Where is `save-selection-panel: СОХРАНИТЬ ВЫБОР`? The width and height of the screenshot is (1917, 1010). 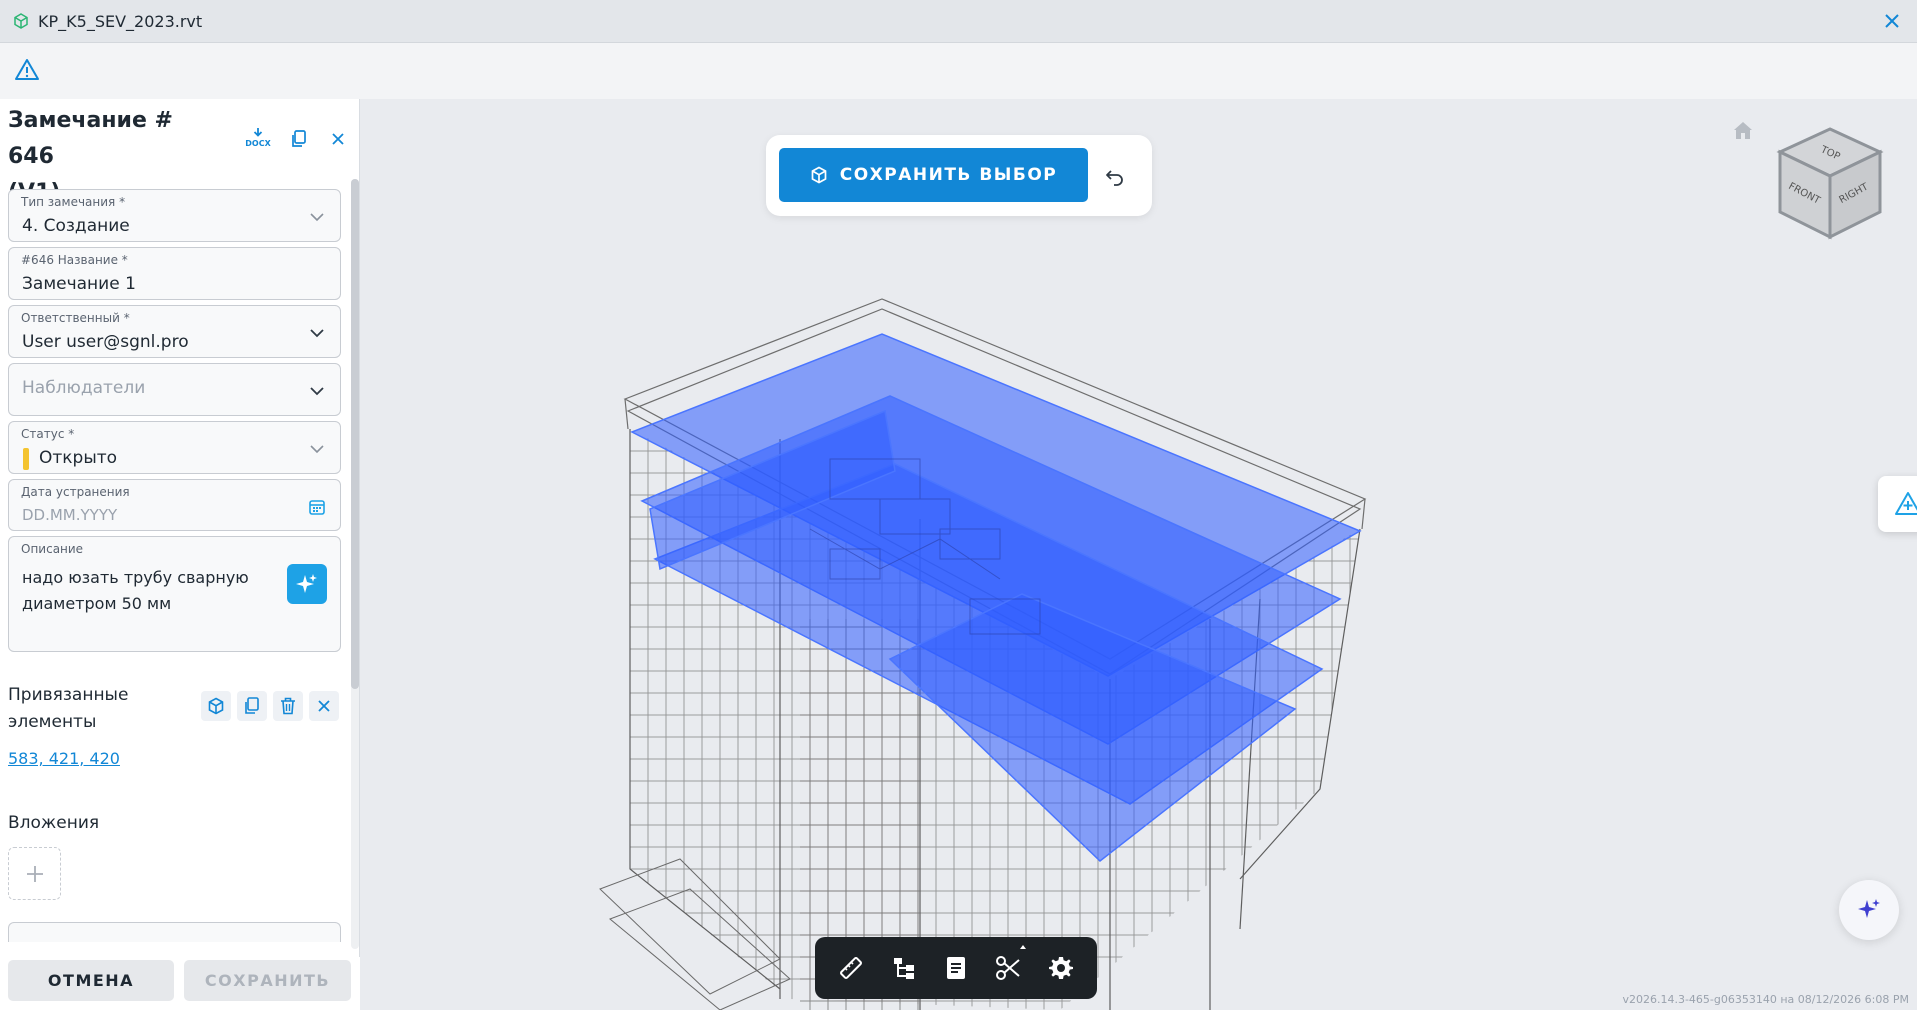
save-selection-panel: СОХРАНИТЬ ВЫБОР is located at coordinates (959, 175).